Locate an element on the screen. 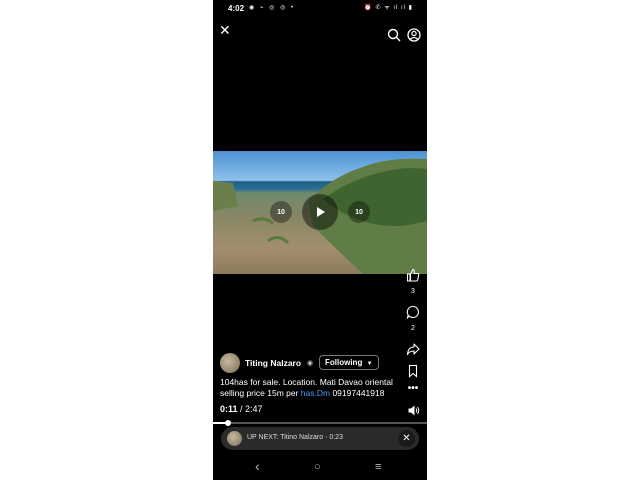  comment-icon is located at coordinates (412, 312).